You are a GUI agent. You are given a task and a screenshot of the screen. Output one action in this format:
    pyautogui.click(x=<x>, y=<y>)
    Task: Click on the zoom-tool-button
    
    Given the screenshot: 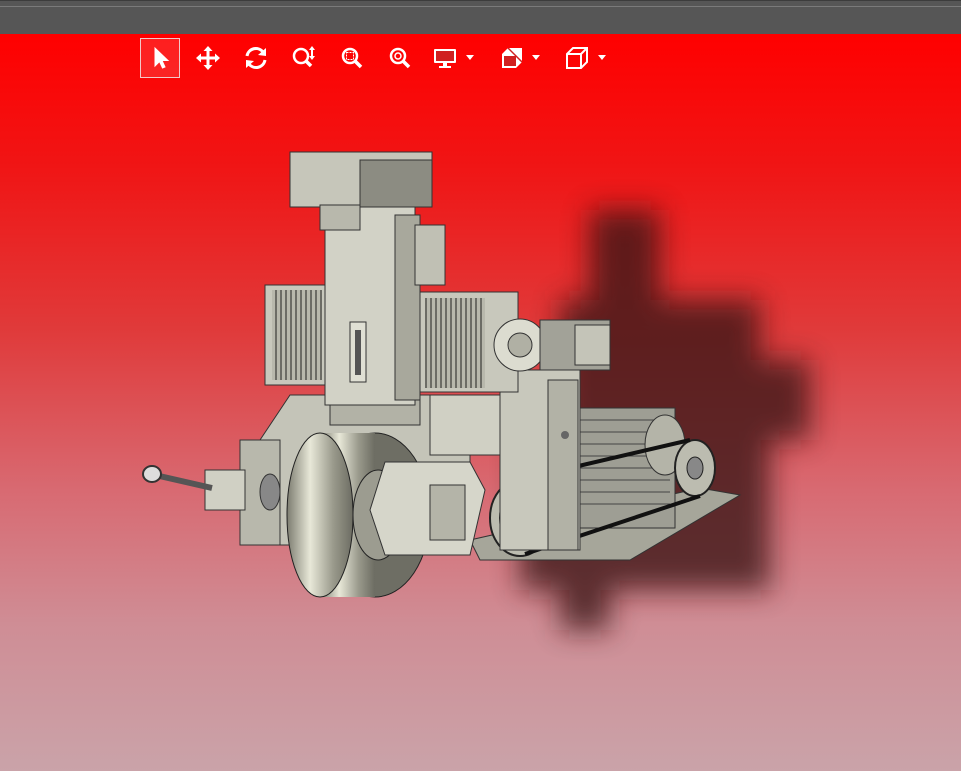 What is the action you would take?
    pyautogui.click(x=304, y=58)
    